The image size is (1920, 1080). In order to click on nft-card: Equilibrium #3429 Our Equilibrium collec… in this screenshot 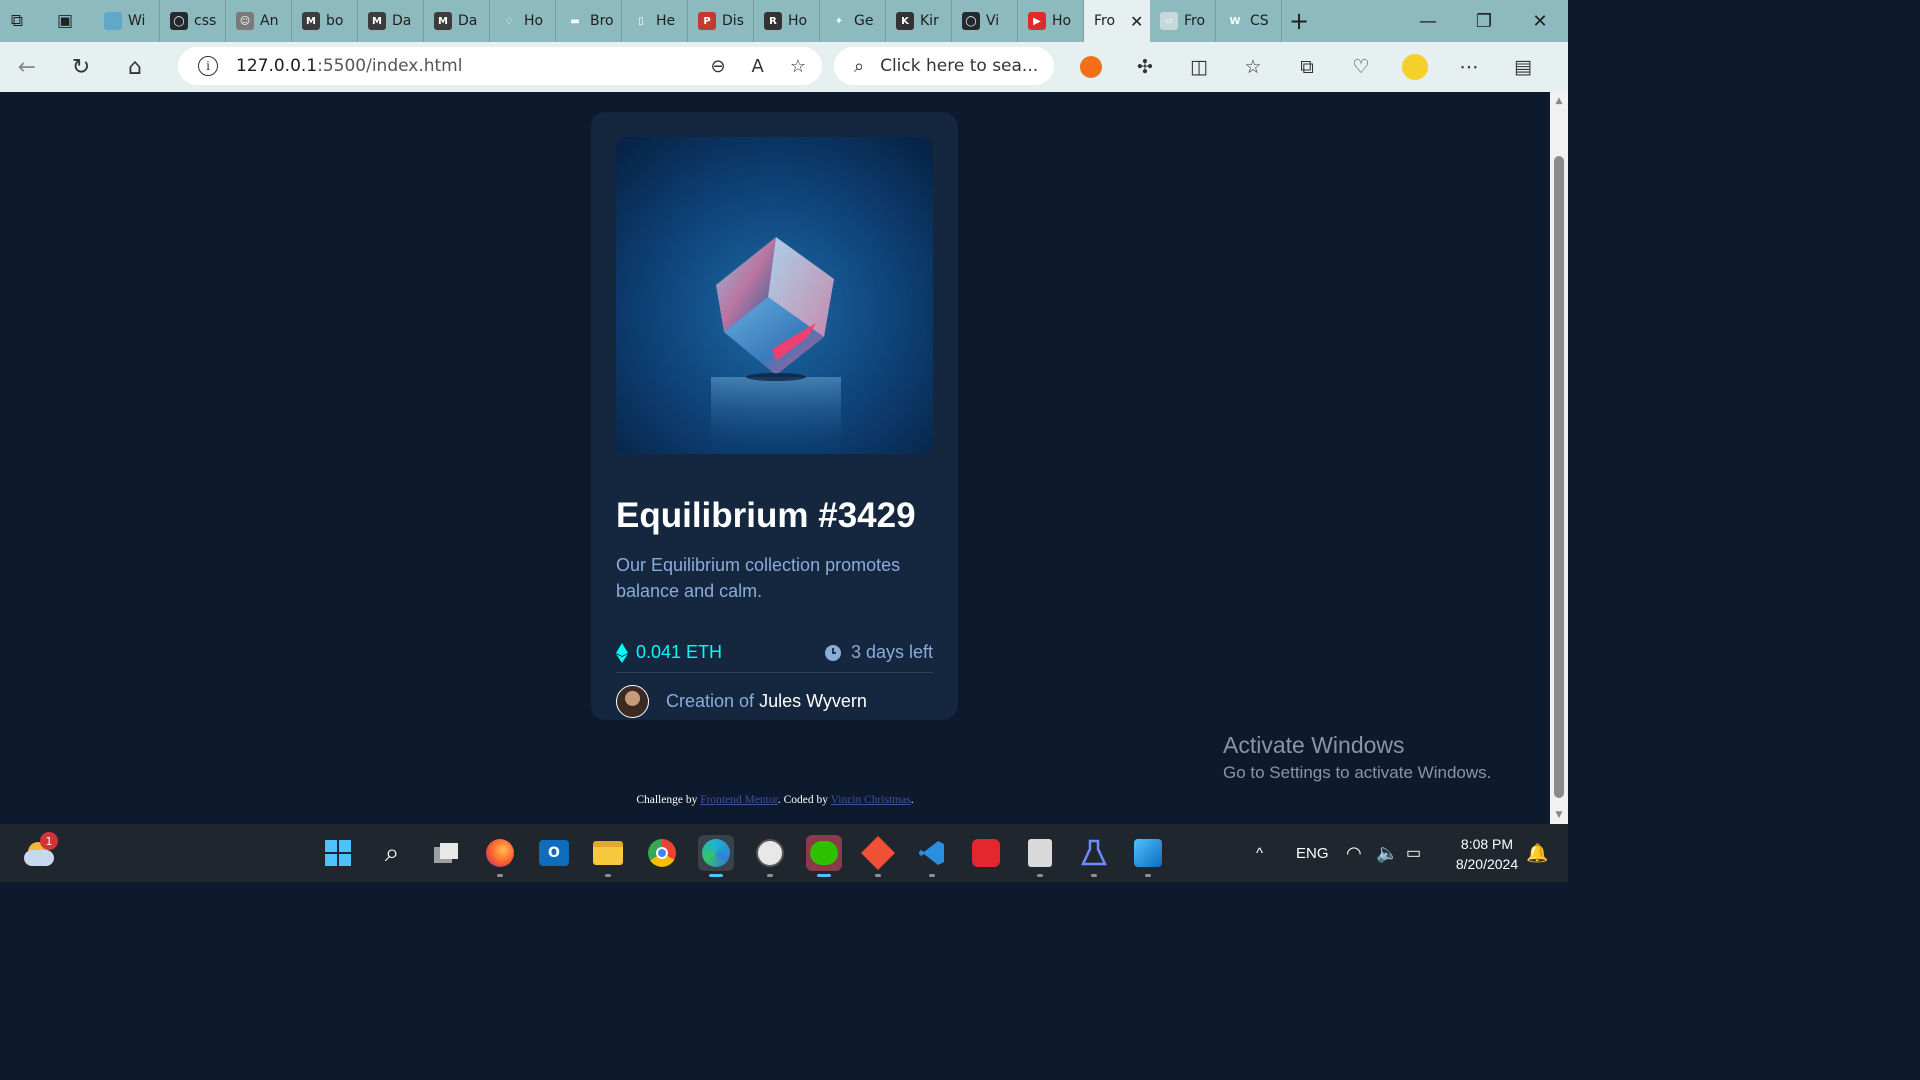, I will do `click(774, 416)`.